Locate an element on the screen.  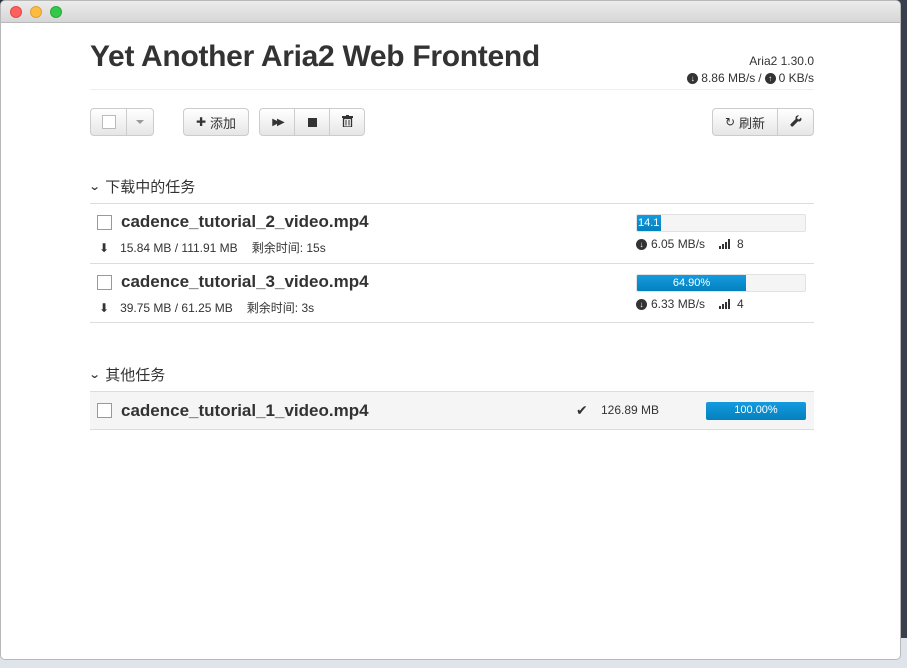
task-progress-bar: 64.90% is located at coordinates (721, 283).